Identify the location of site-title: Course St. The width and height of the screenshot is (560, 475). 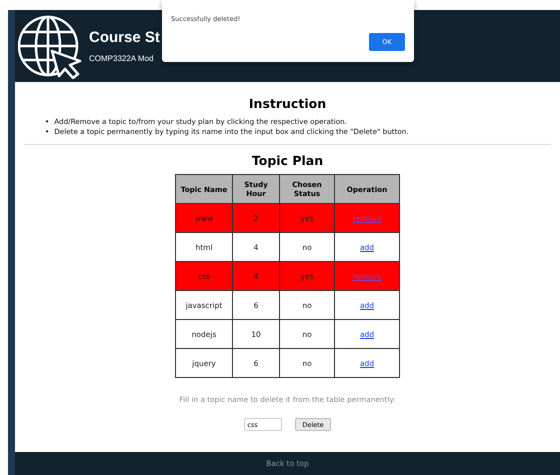
(124, 37).